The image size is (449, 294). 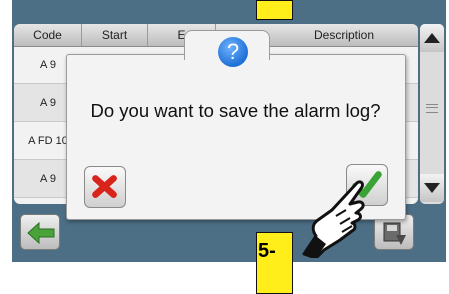 I want to click on arrow-down-icon, so click(x=432, y=188).